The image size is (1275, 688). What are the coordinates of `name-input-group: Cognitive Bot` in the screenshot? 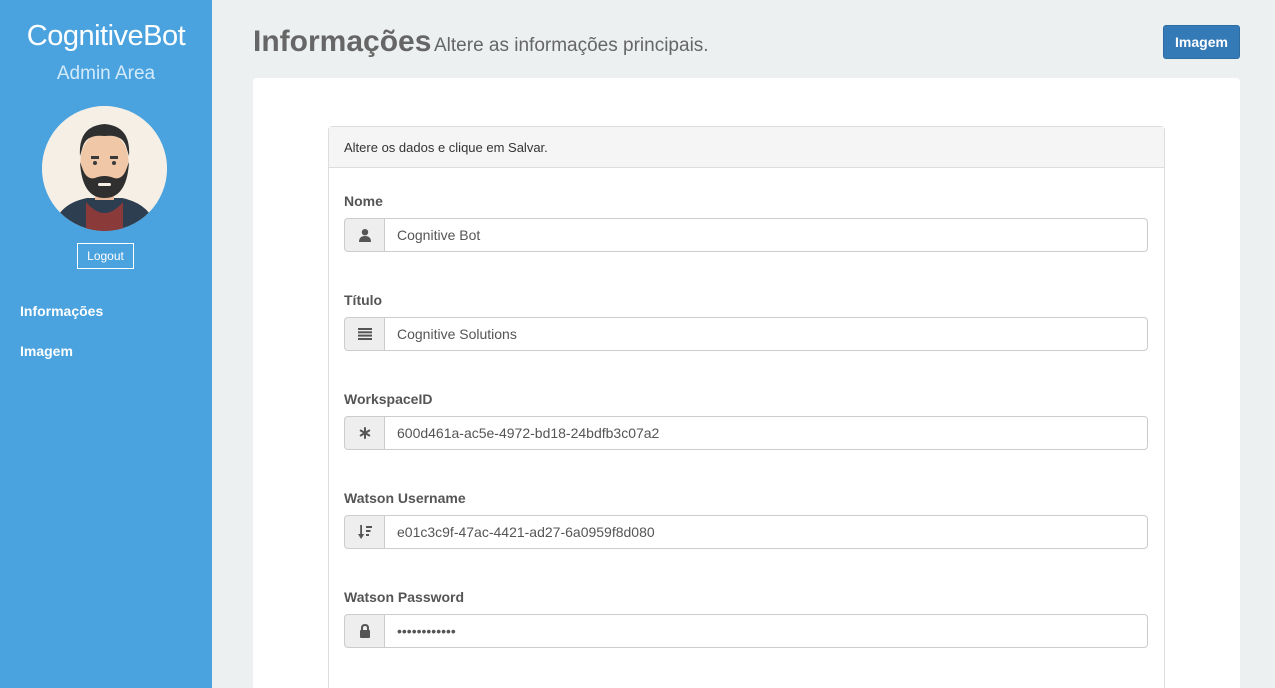 It's located at (746, 235).